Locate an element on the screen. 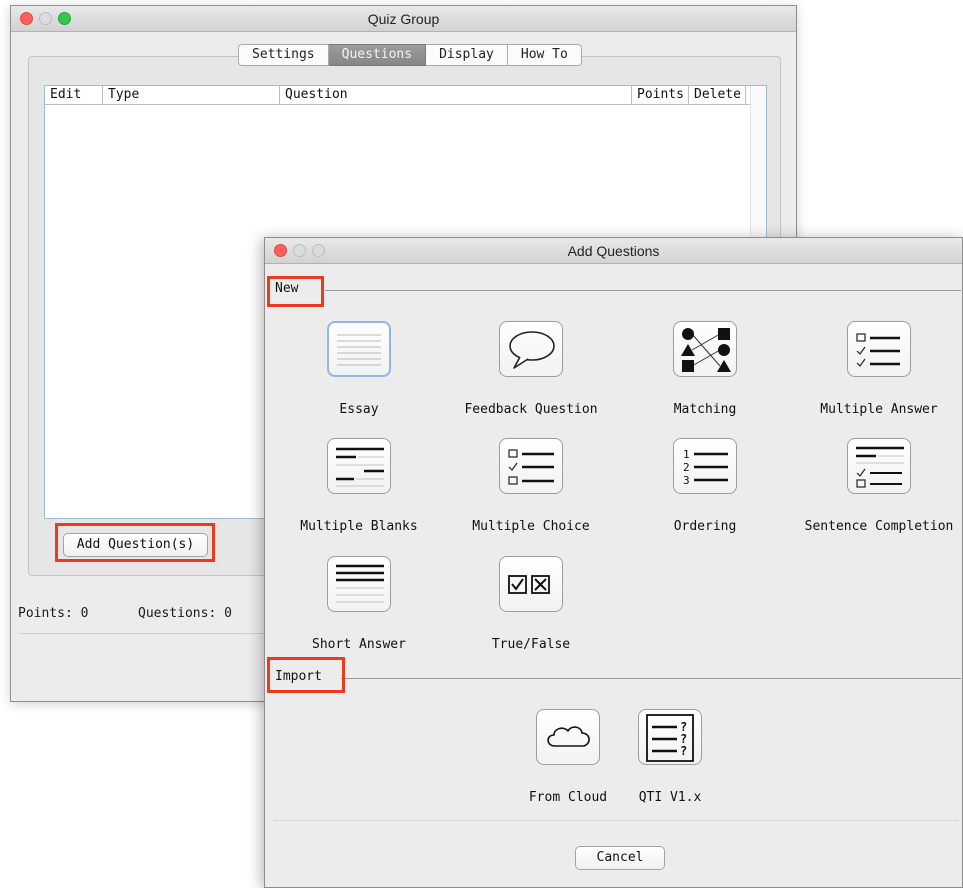  column-header-type: Type is located at coordinates (191, 95).